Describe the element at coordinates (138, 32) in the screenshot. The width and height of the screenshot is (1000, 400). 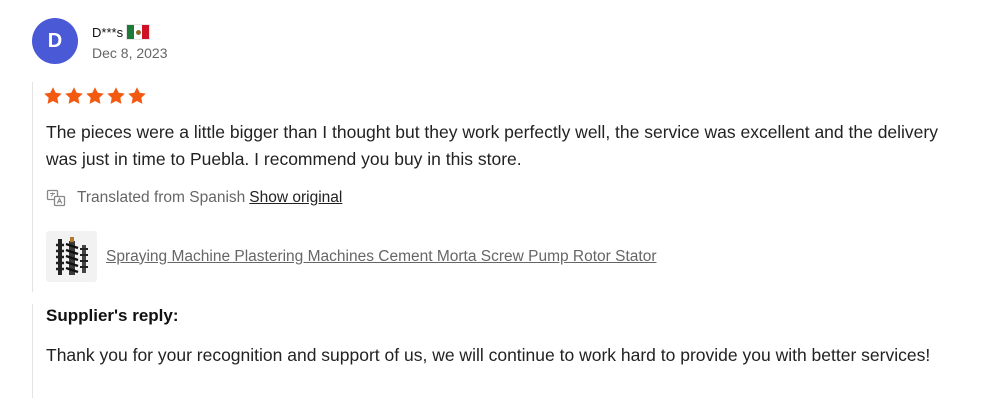
I see `mexico-flag-icon` at that location.